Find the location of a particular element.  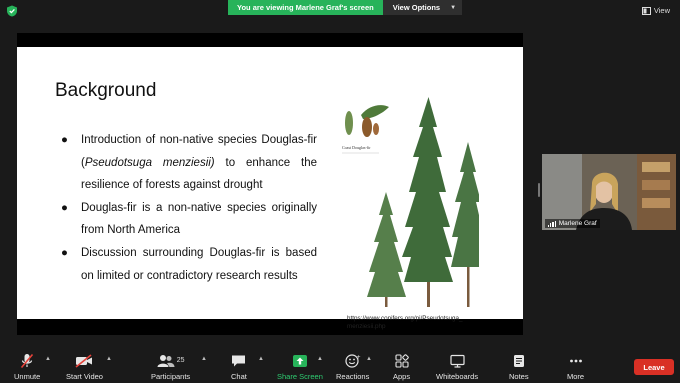

apps-icon is located at coordinates (401, 360).